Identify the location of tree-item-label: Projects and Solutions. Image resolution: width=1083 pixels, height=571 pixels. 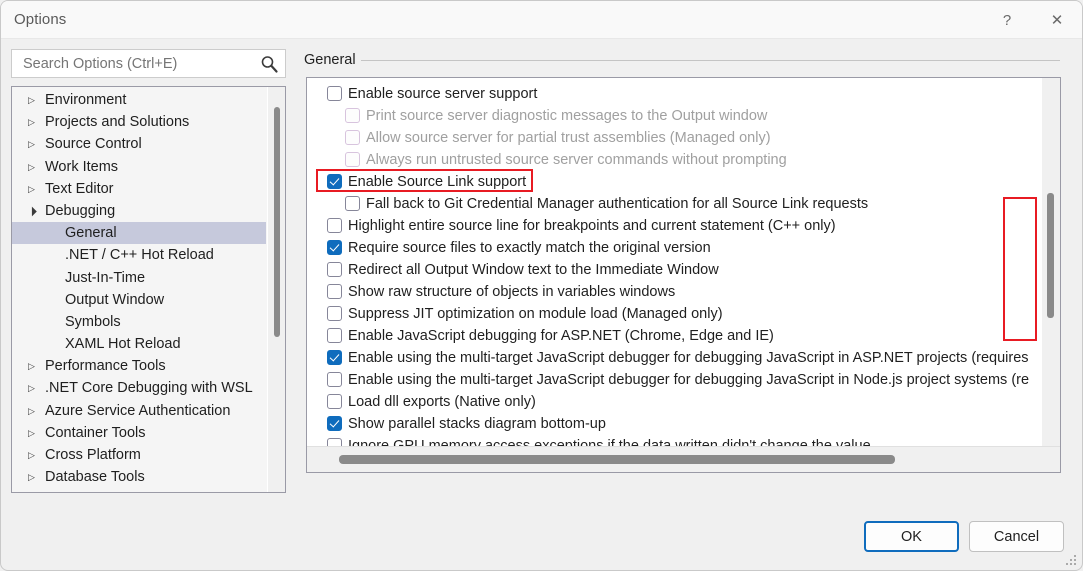
(117, 122).